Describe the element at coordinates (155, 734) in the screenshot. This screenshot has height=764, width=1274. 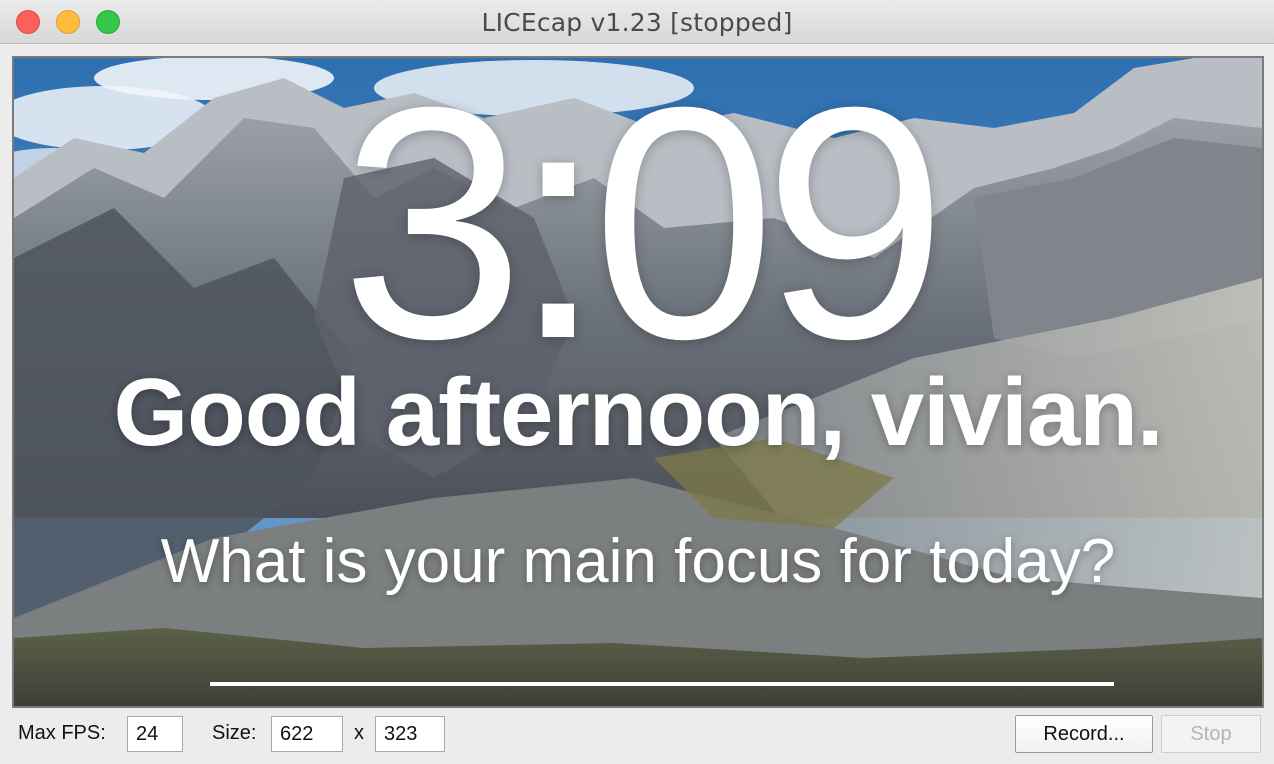
I see `max-fps-field` at that location.